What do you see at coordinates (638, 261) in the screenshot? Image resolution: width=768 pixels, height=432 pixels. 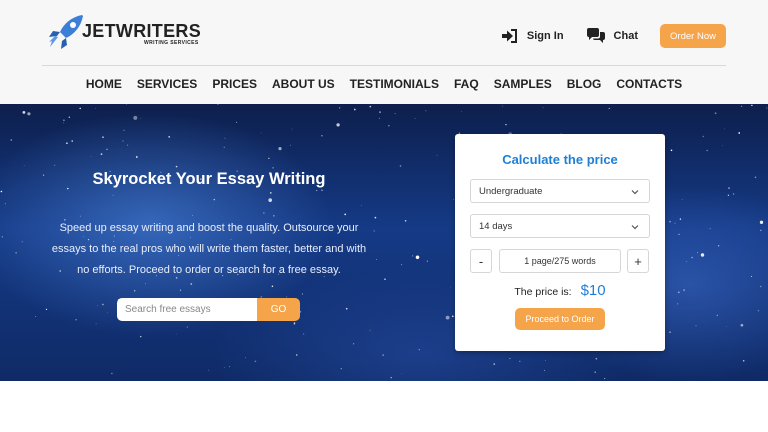 I see `increase-pages-button: +` at bounding box center [638, 261].